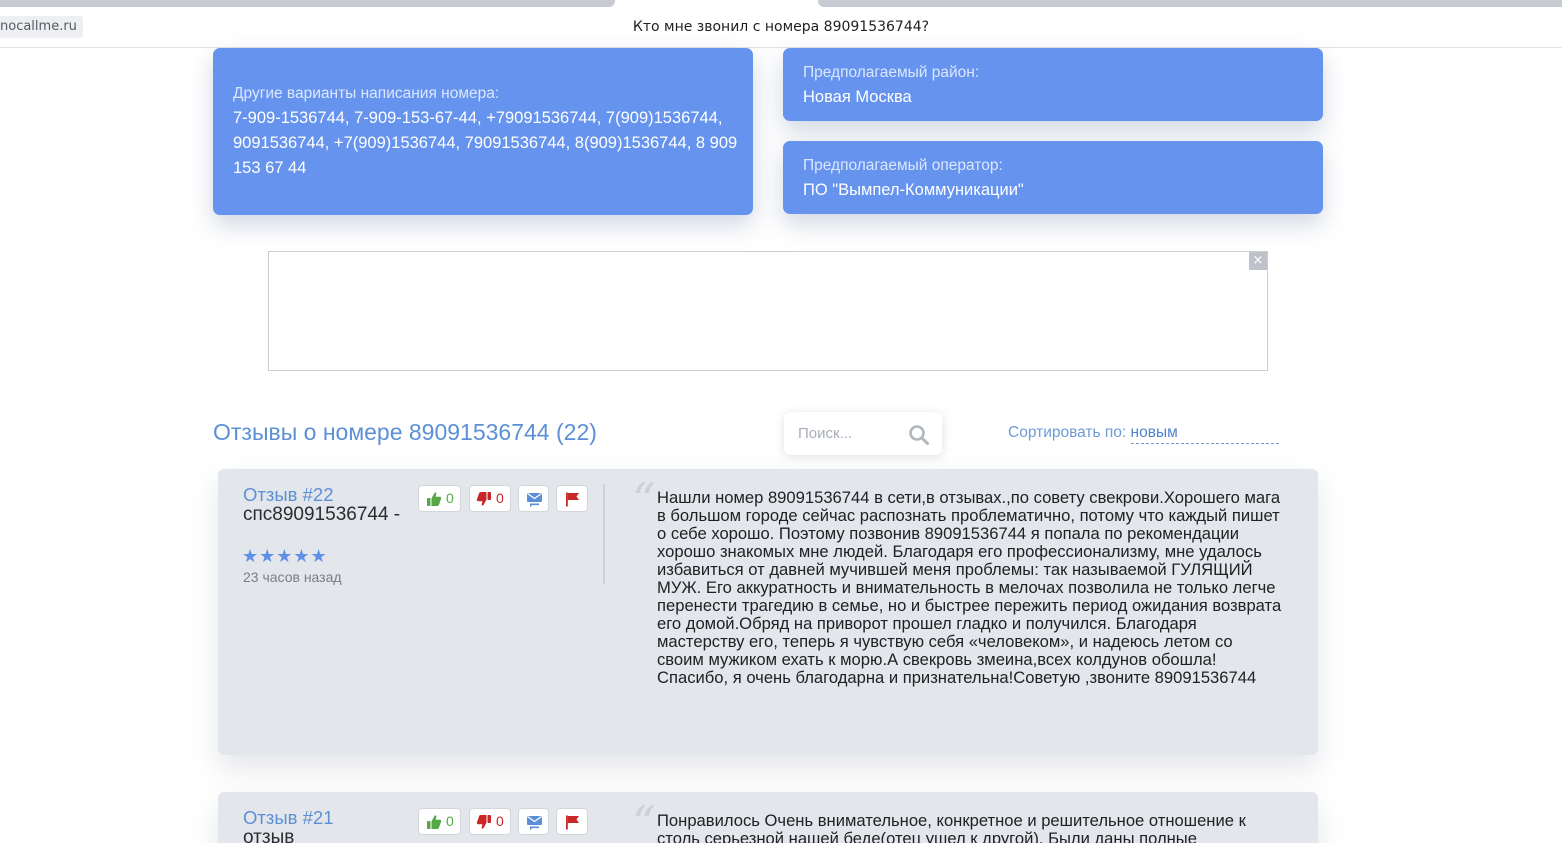 This screenshot has height=843, width=1562. Describe the element at coordinates (844, 433) in the screenshot. I see `search-input` at that location.